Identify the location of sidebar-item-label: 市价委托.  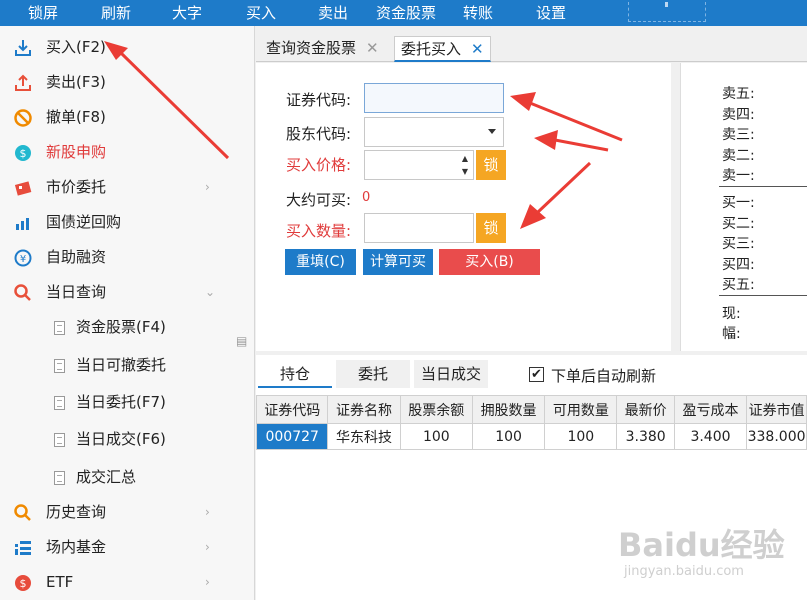
(76, 187).